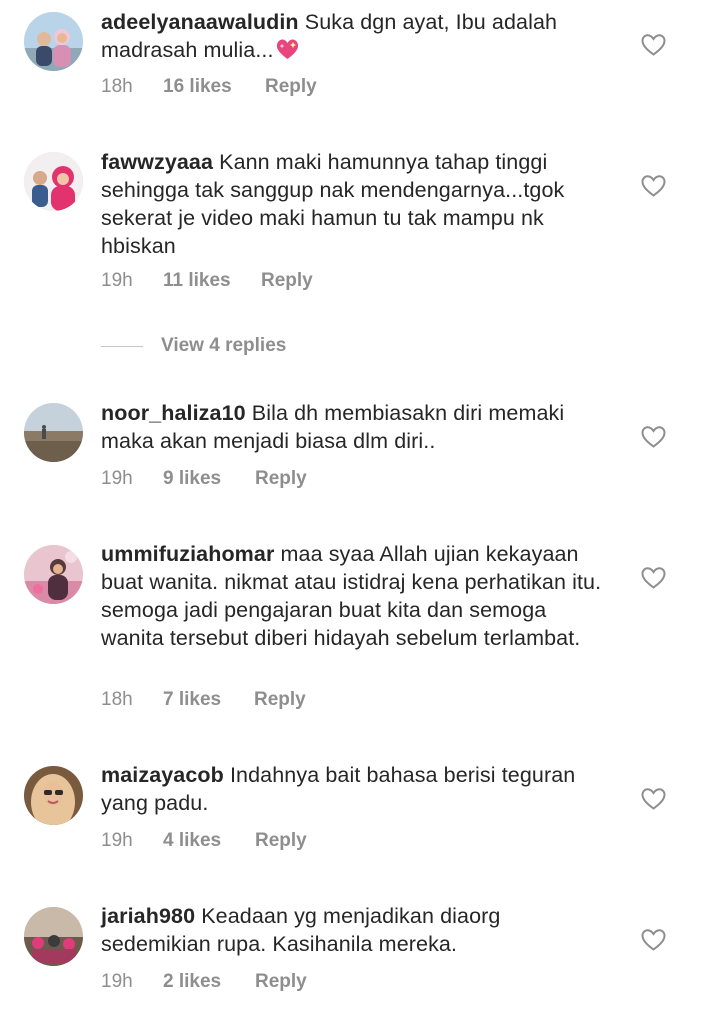  Describe the element at coordinates (197, 87) in the screenshot. I see `likes-count: 16 likes` at that location.